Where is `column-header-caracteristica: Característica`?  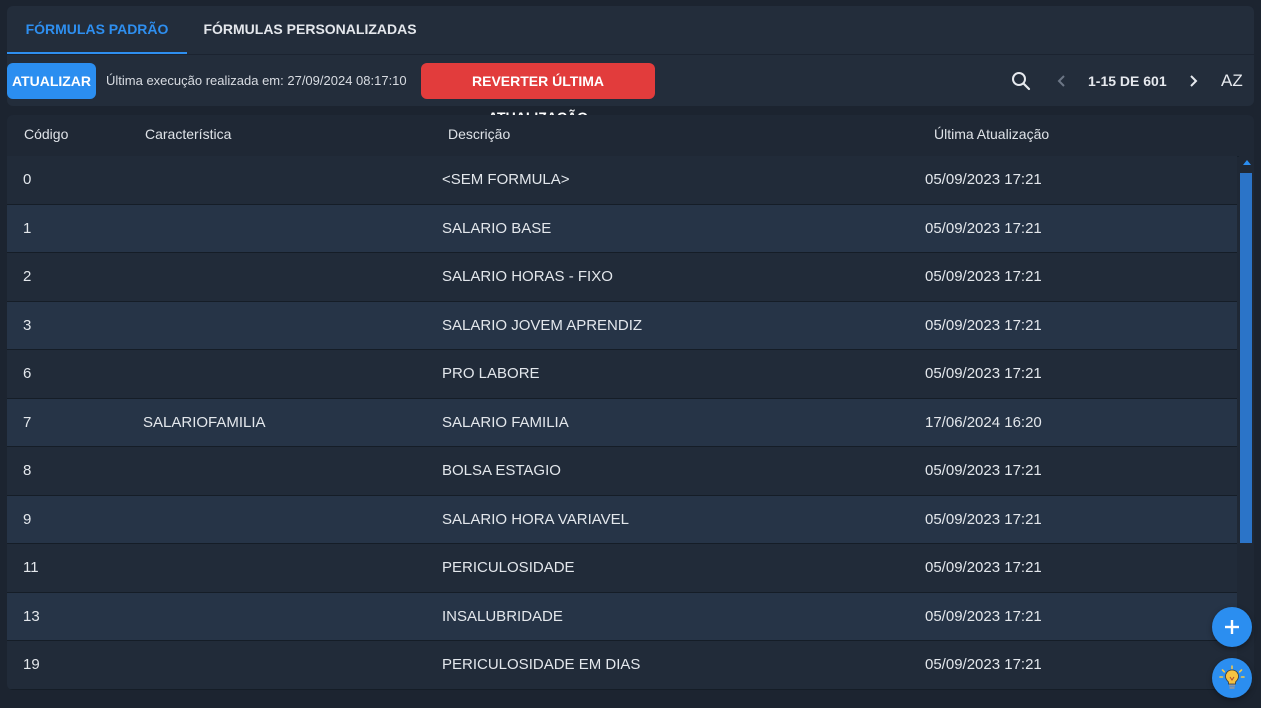
column-header-caracteristica: Característica is located at coordinates (188, 134).